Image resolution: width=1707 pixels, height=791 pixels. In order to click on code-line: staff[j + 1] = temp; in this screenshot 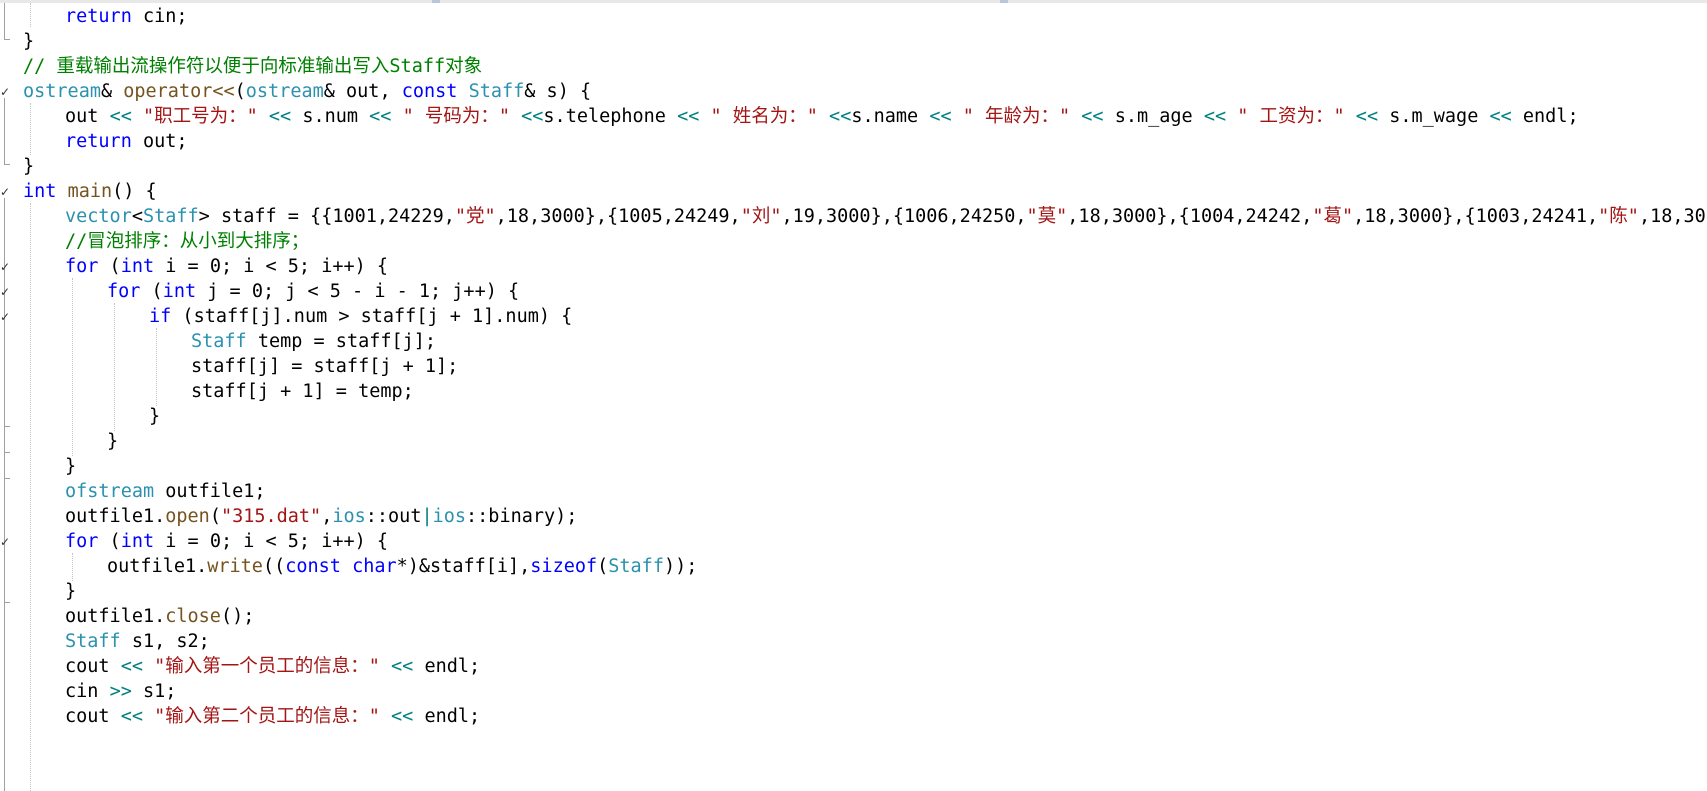, I will do `click(302, 391)`.